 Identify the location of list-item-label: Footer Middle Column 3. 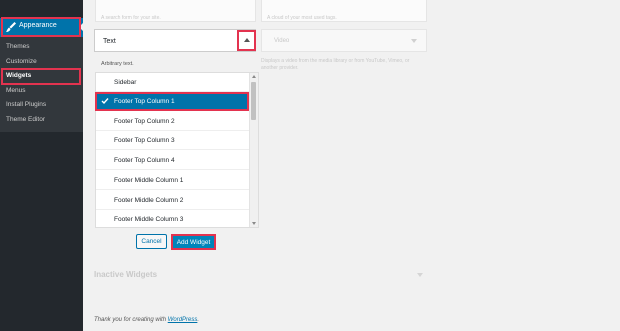
(149, 219).